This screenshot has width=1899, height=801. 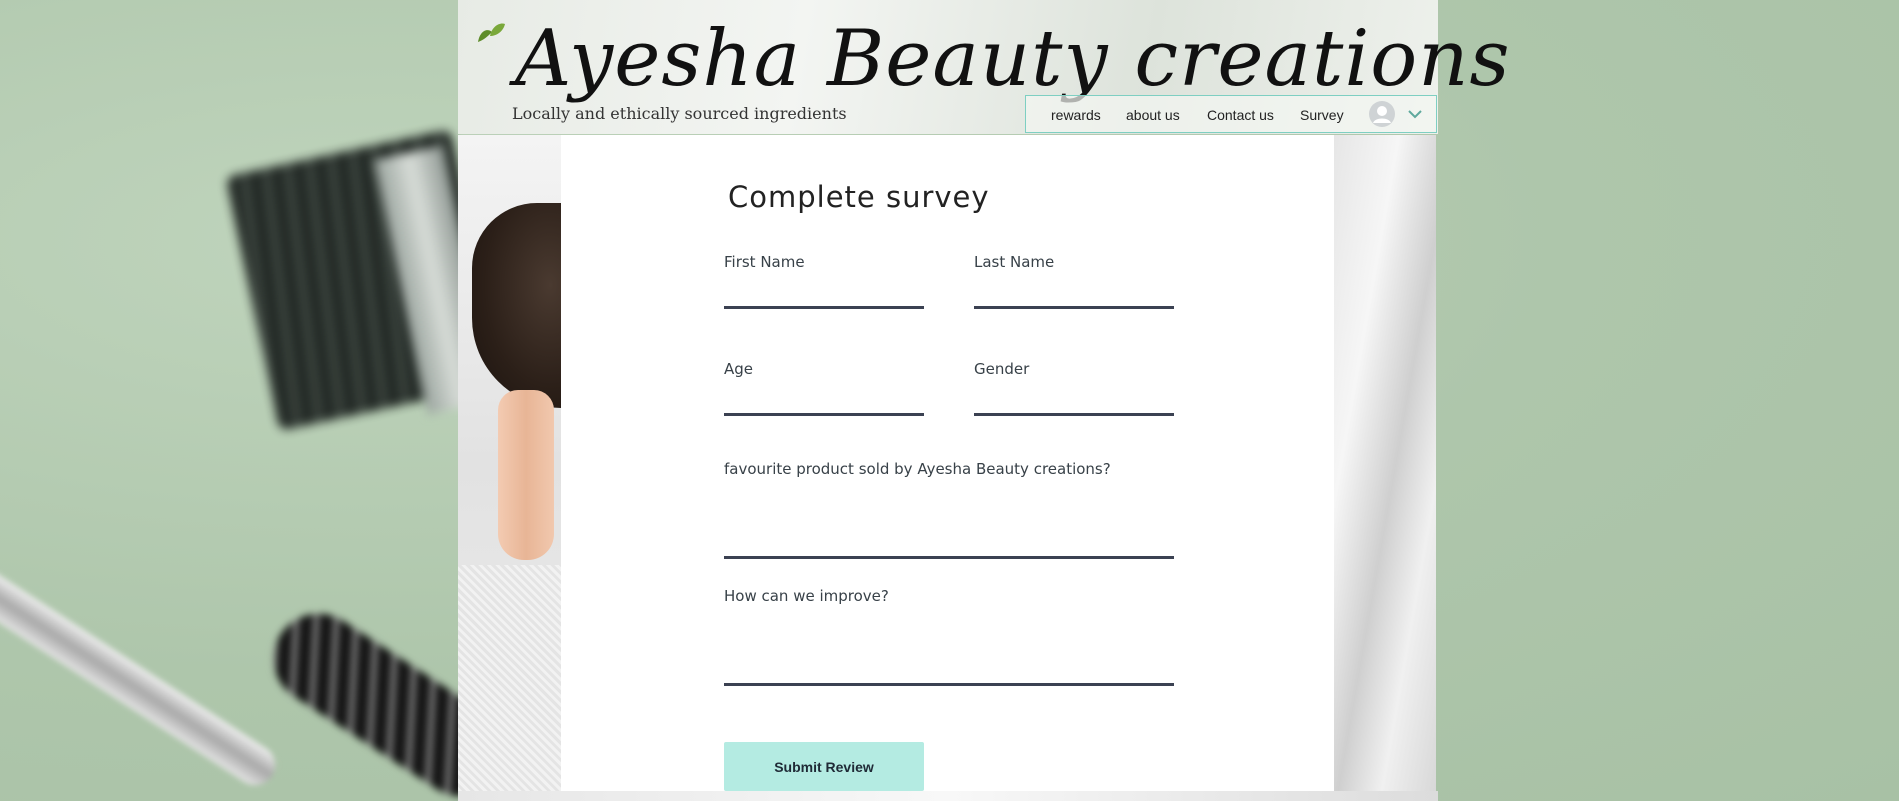 What do you see at coordinates (1382, 114) in the screenshot?
I see `user-avatar-icon` at bounding box center [1382, 114].